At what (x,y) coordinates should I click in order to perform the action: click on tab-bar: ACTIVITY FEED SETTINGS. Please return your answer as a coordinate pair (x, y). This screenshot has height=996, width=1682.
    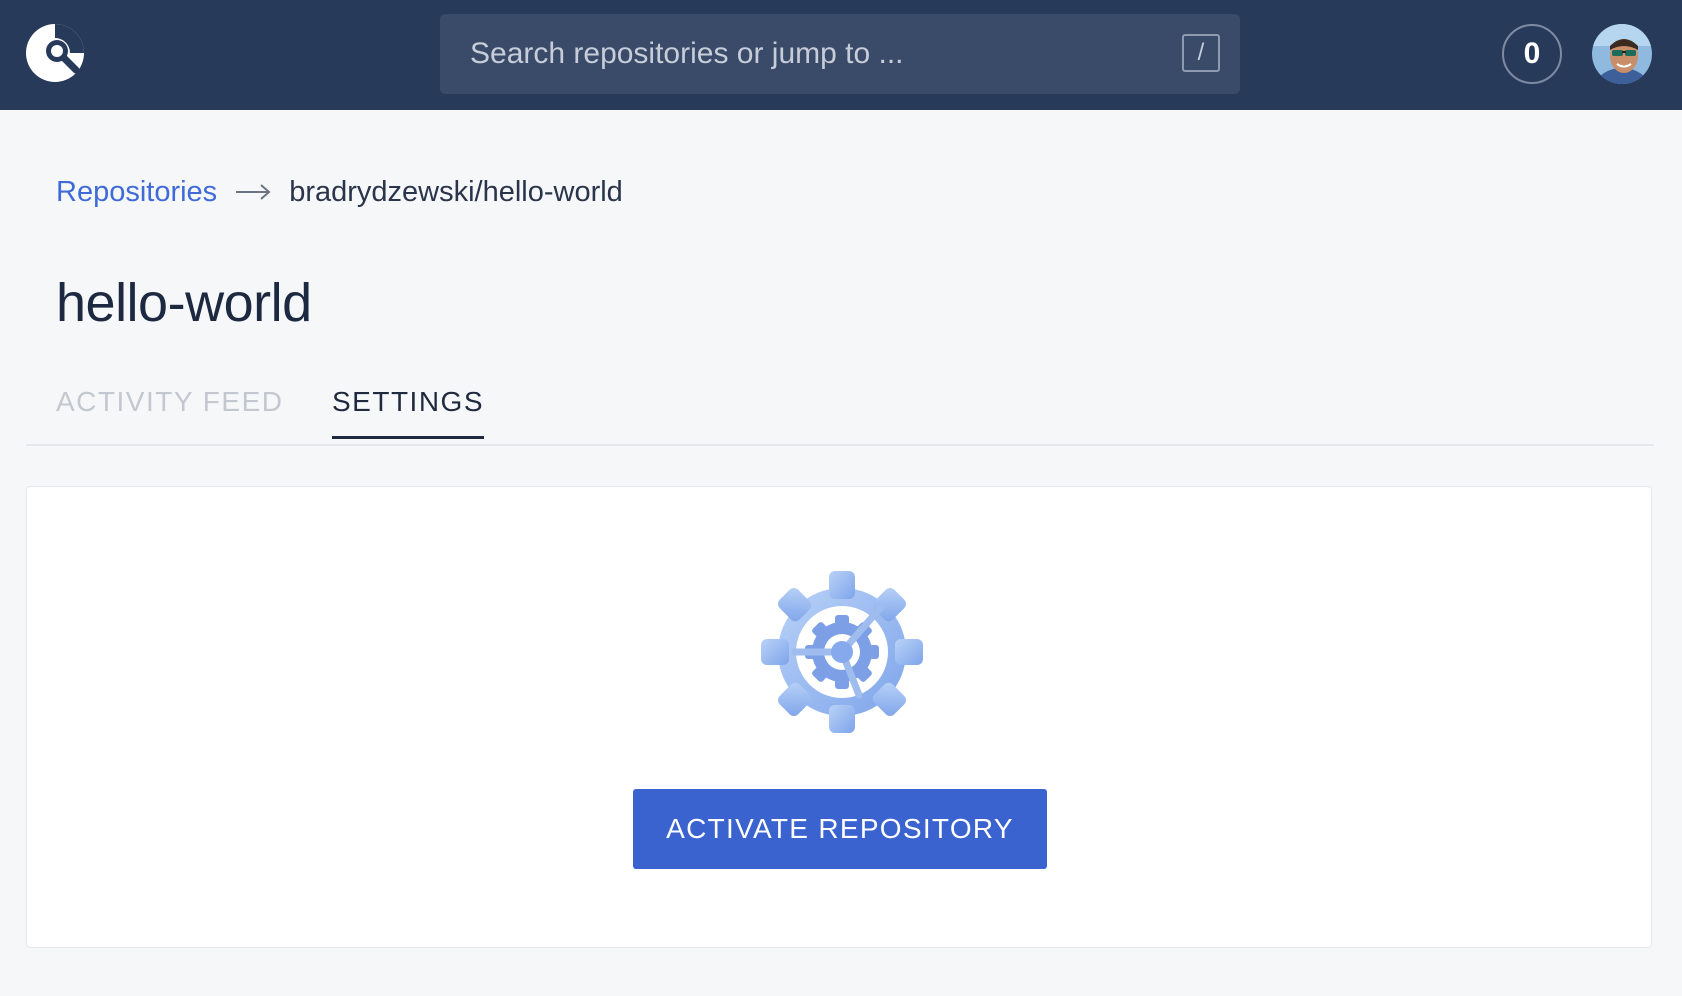
    Looking at the image, I should click on (840, 411).